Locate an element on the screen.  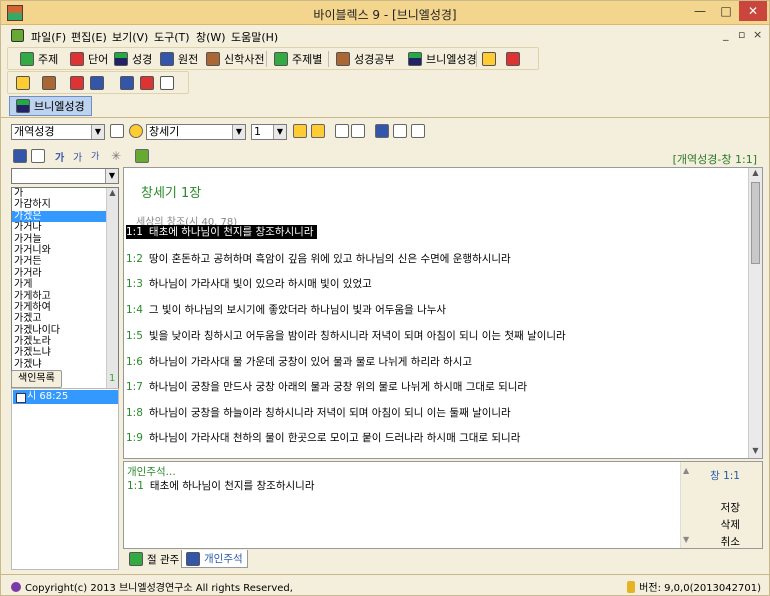
word-button: 단어 is located at coordinates (89, 59).